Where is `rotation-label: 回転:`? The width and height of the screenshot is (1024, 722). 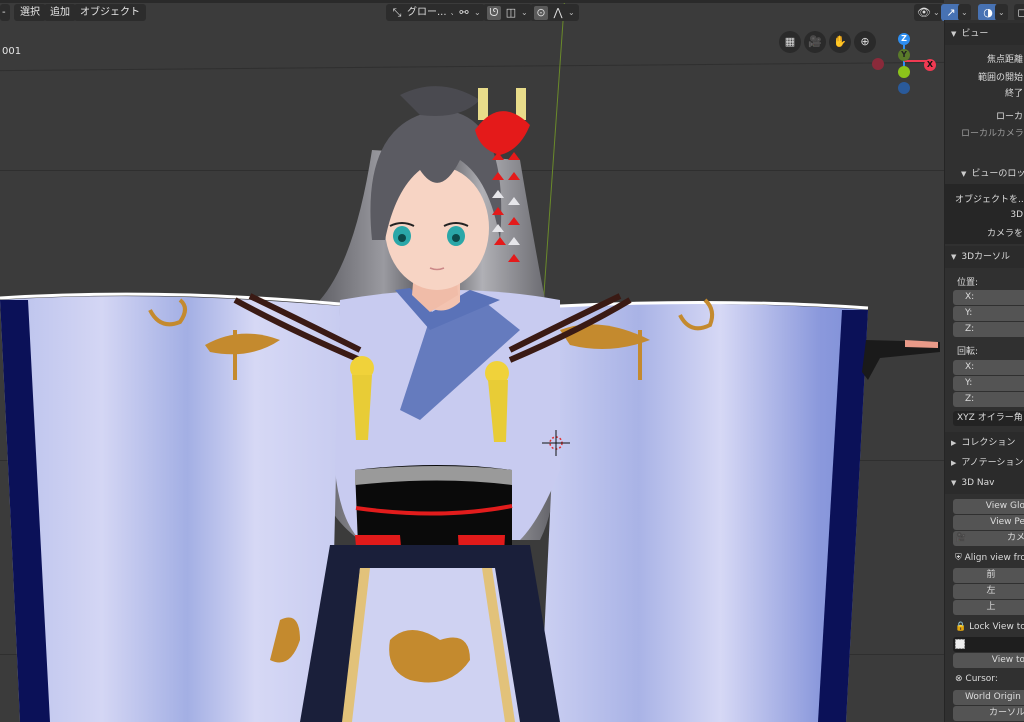
rotation-label: 回転: is located at coordinates (968, 352).